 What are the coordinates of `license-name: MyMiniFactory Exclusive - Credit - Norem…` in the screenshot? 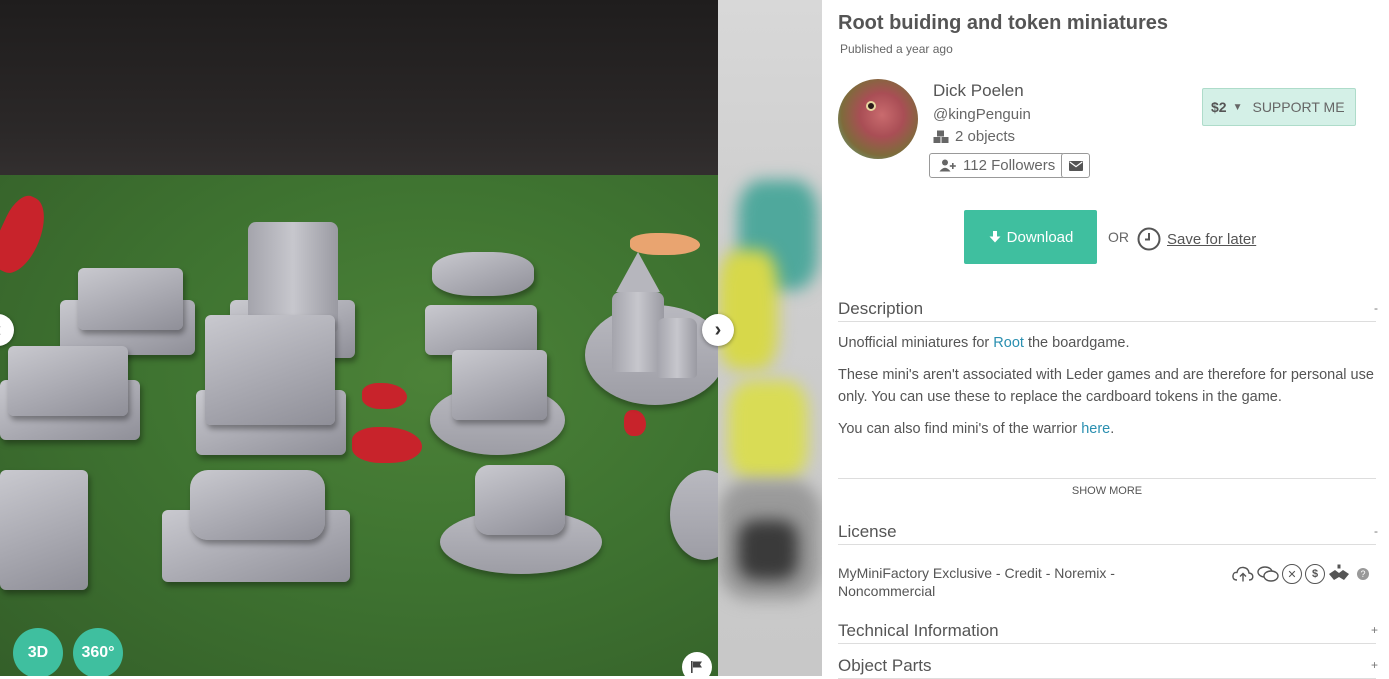 It's located at (976, 582).